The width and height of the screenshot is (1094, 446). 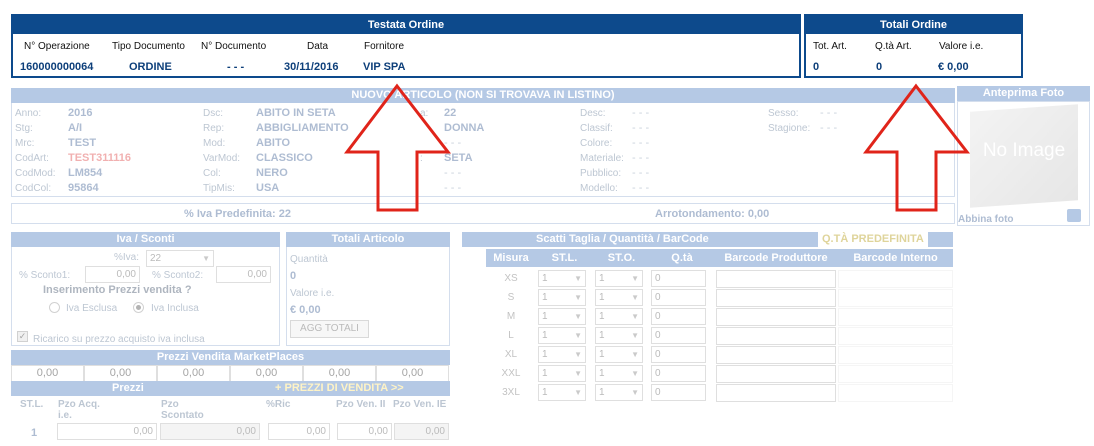 What do you see at coordinates (83, 188) in the screenshot?
I see `article-field-value: 95864` at bounding box center [83, 188].